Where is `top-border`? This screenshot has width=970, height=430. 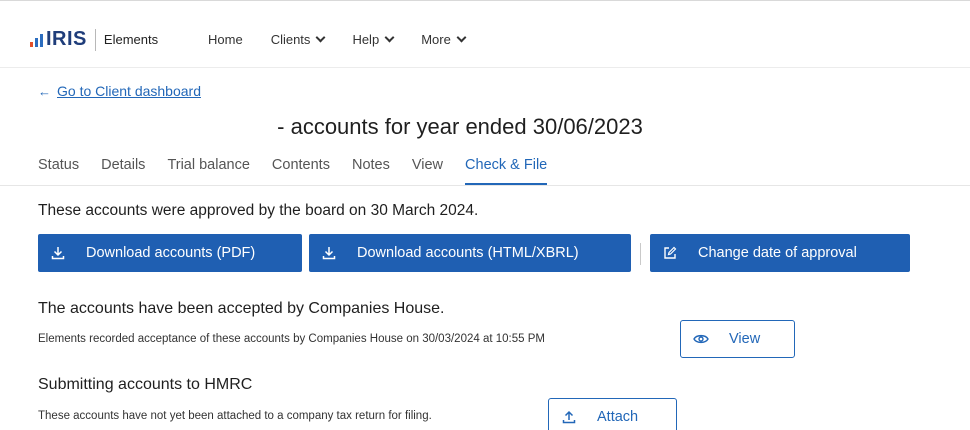 top-border is located at coordinates (485, 0).